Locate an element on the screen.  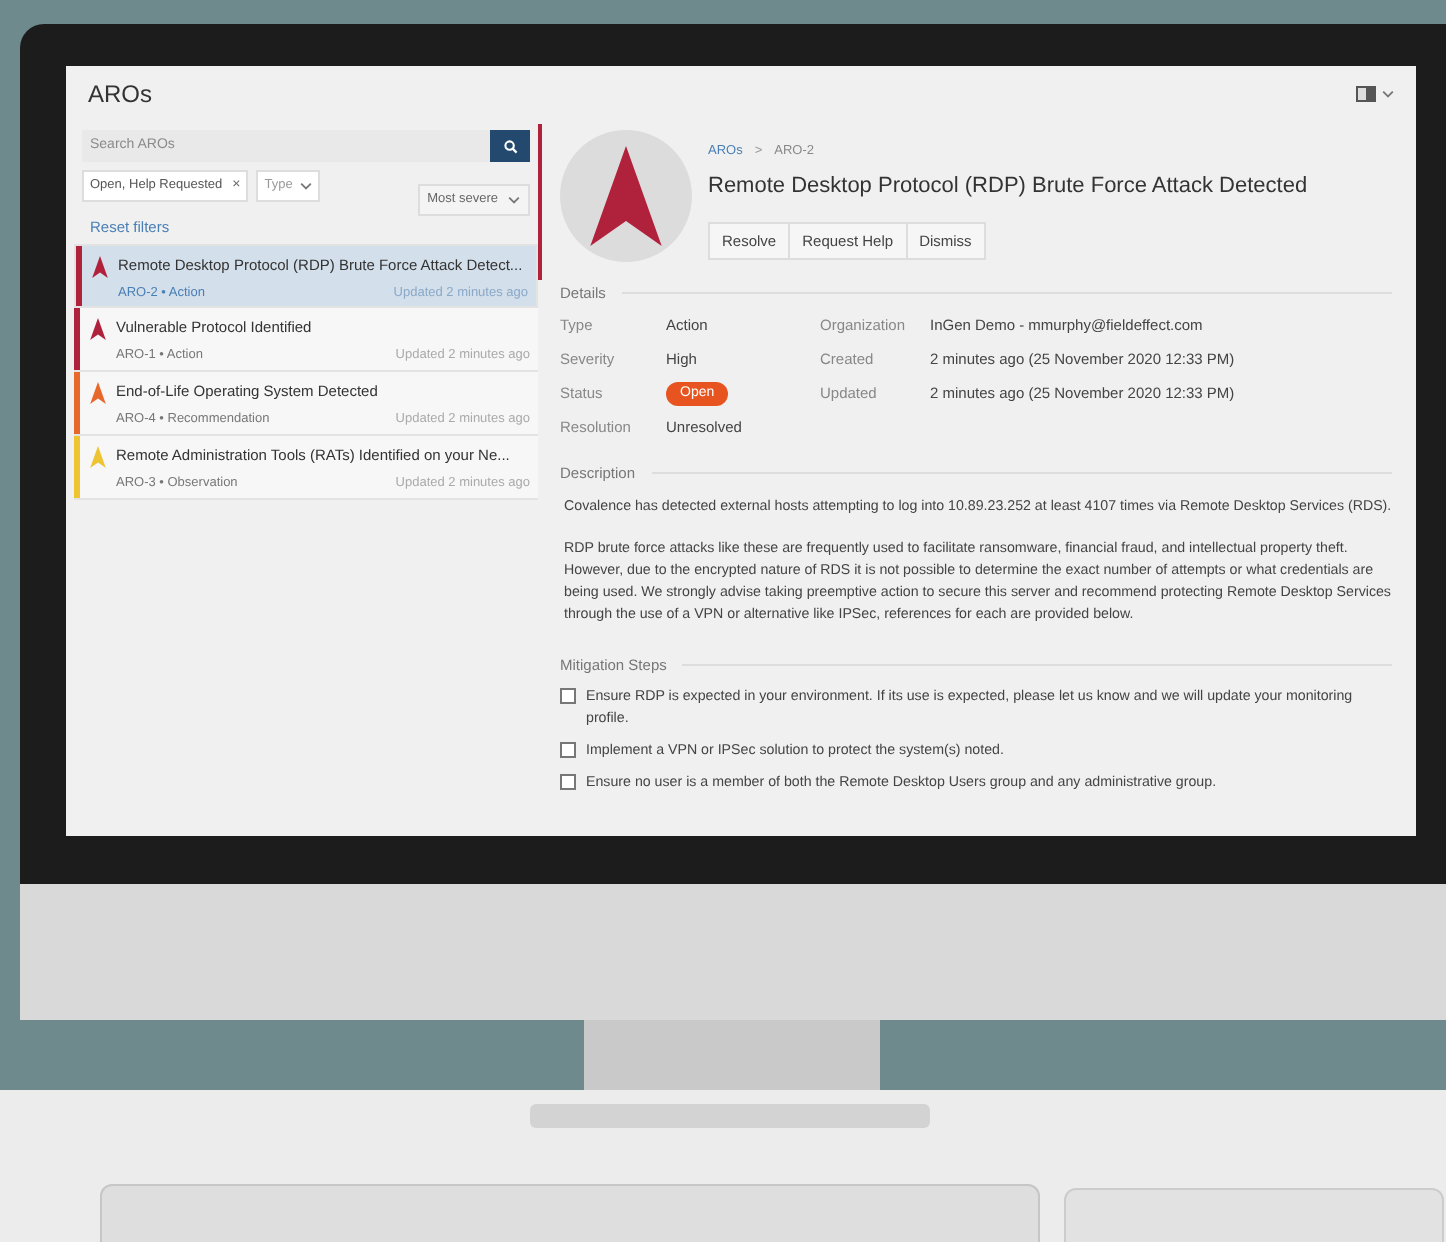
search-icon is located at coordinates (510, 146).